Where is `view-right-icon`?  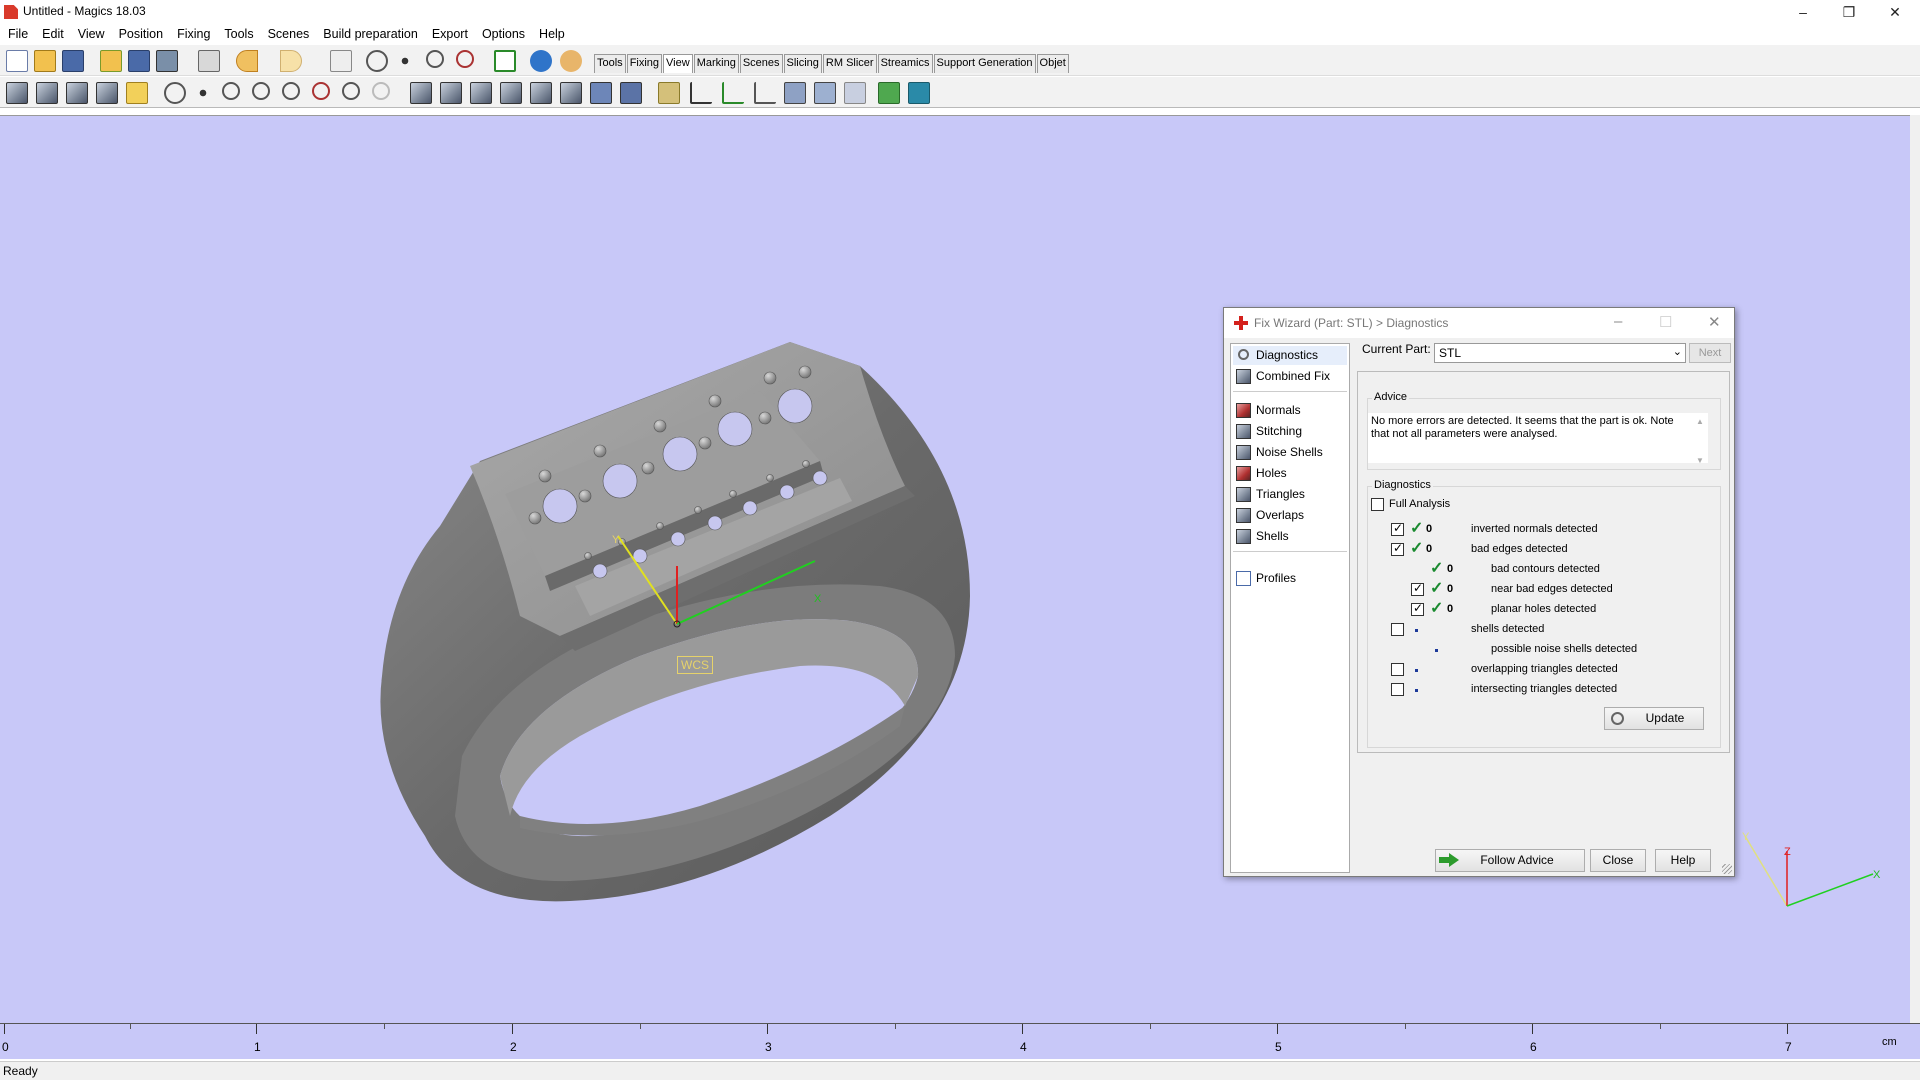 view-right-icon is located at coordinates (511, 93).